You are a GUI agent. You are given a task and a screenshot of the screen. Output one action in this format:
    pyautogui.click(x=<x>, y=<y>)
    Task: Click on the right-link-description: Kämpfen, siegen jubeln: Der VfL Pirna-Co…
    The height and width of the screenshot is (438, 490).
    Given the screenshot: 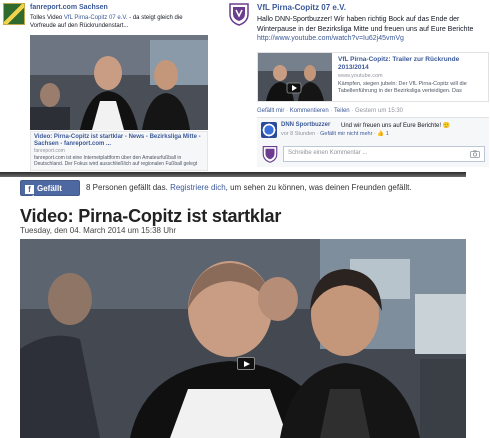 What is the action you would take?
    pyautogui.click(x=402, y=87)
    